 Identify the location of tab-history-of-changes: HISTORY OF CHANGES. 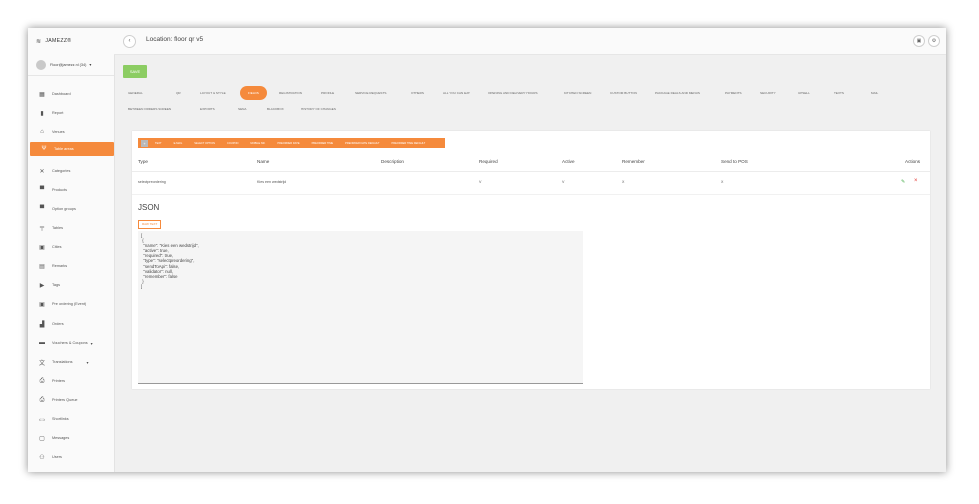
(318, 109).